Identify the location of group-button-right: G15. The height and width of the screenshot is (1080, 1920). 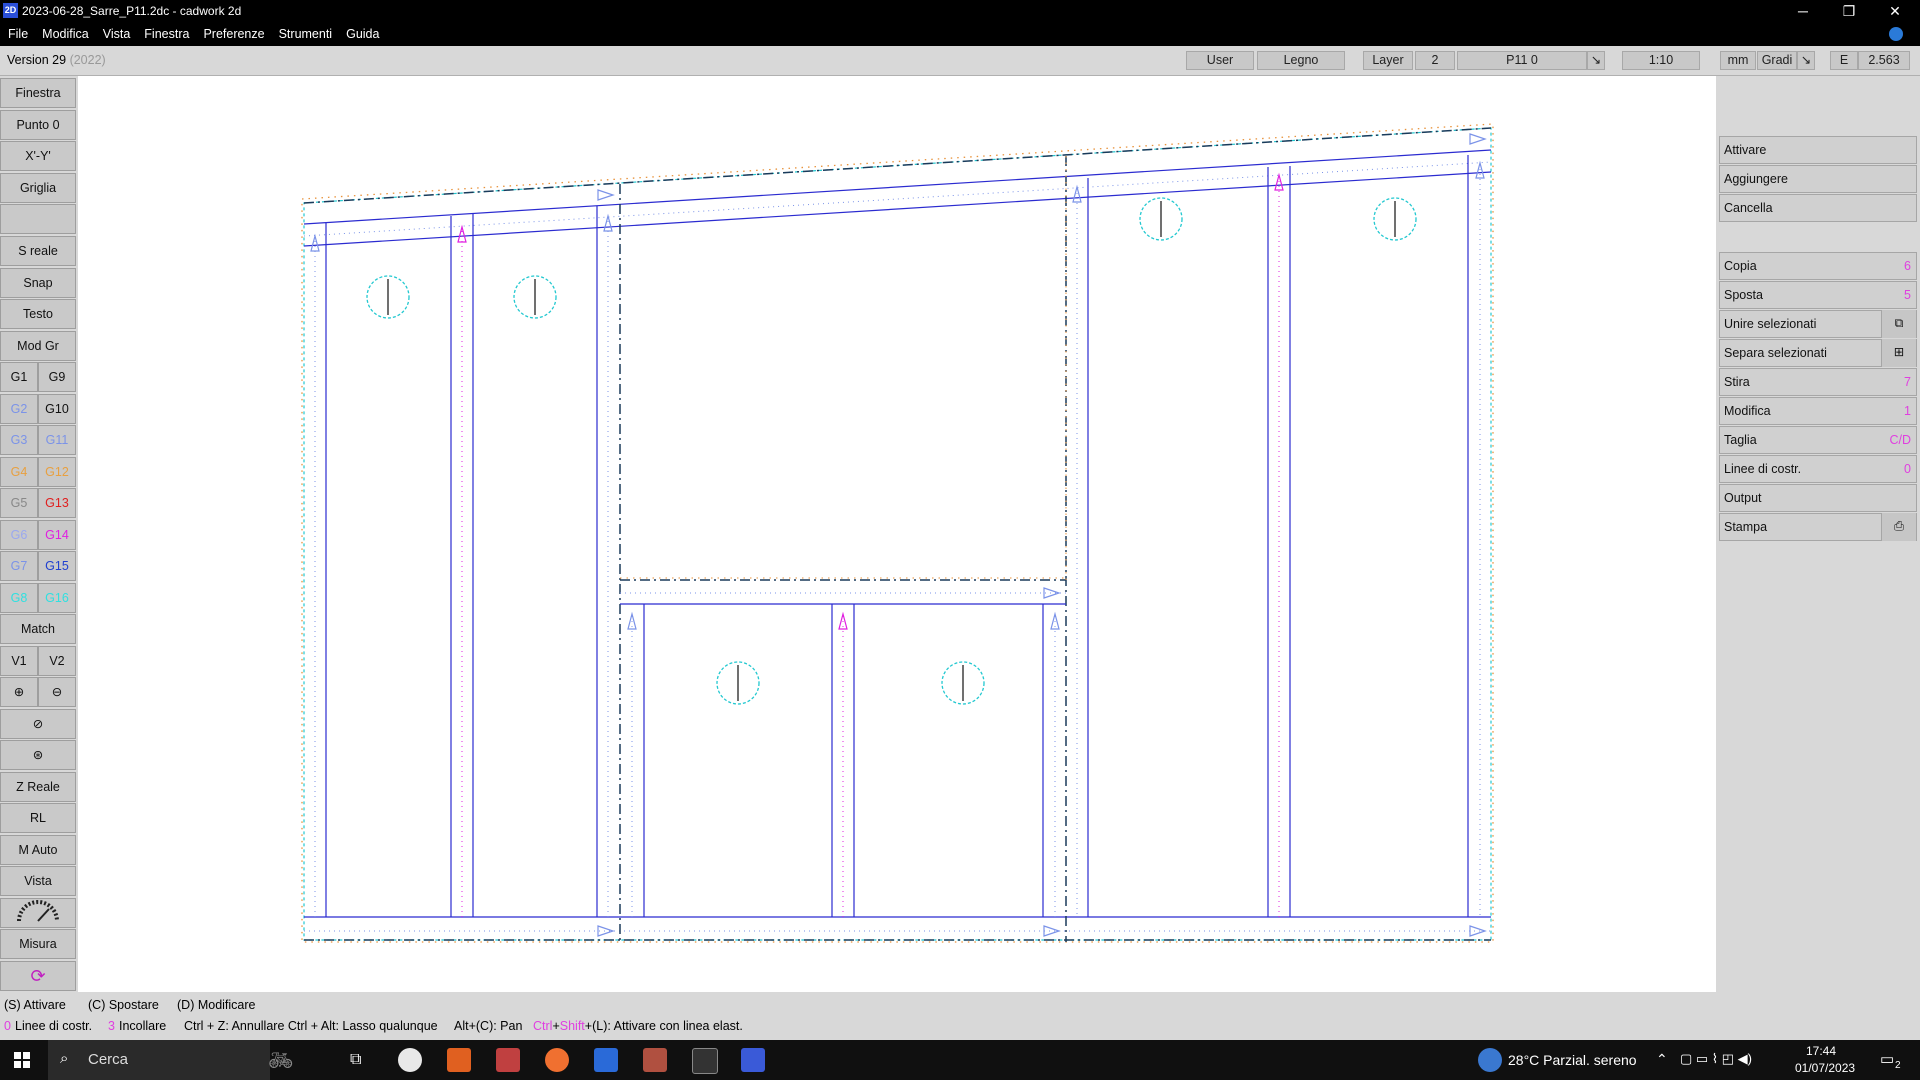
(57, 566).